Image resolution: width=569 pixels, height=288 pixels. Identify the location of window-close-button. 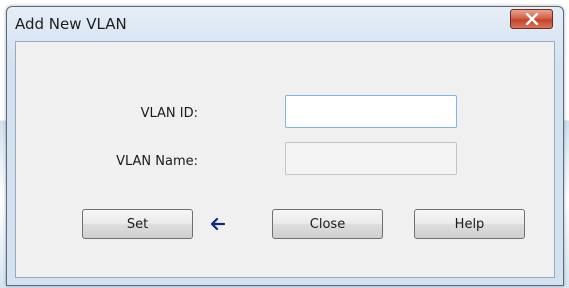
(531, 19).